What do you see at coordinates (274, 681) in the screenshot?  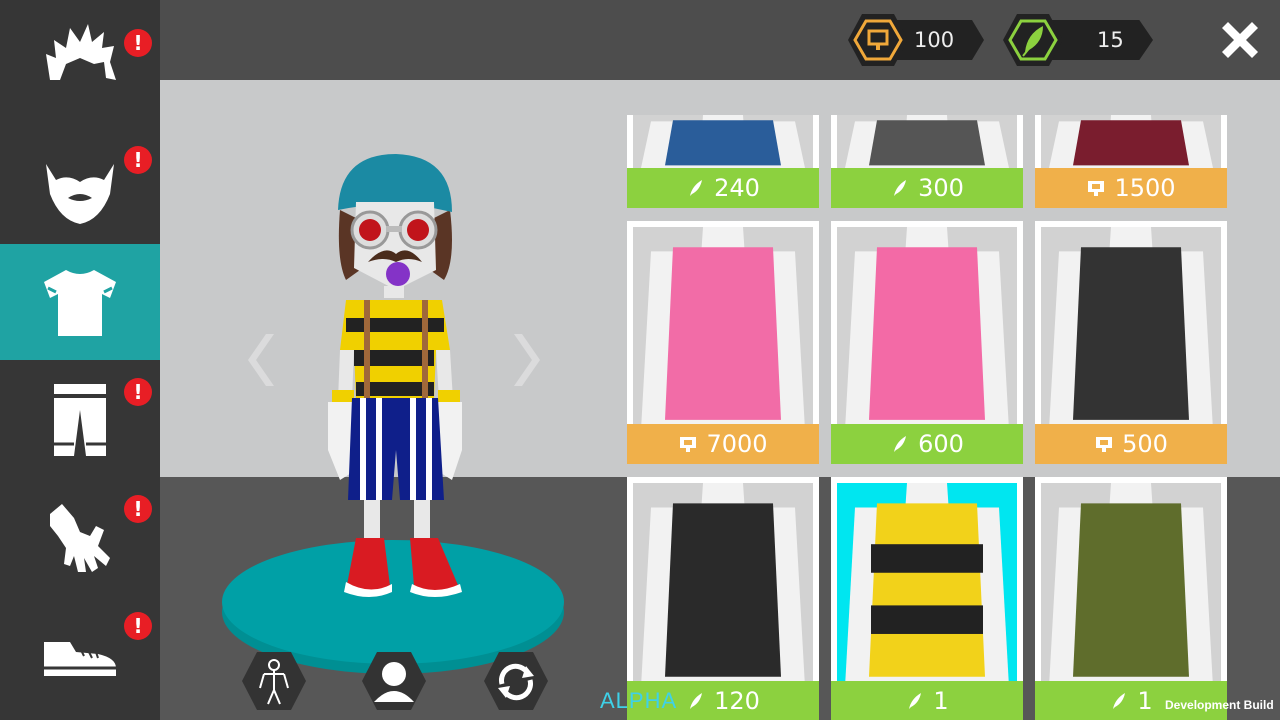 I see `body-type-button` at bounding box center [274, 681].